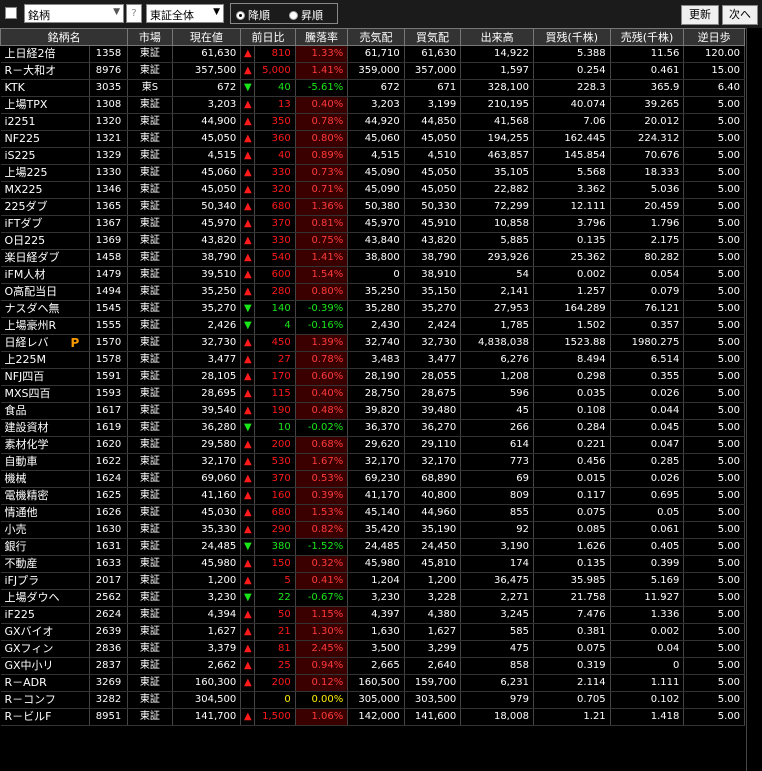  Describe the element at coordinates (45, 717) in the screenshot. I see `cell-name: R－ビルF` at that location.